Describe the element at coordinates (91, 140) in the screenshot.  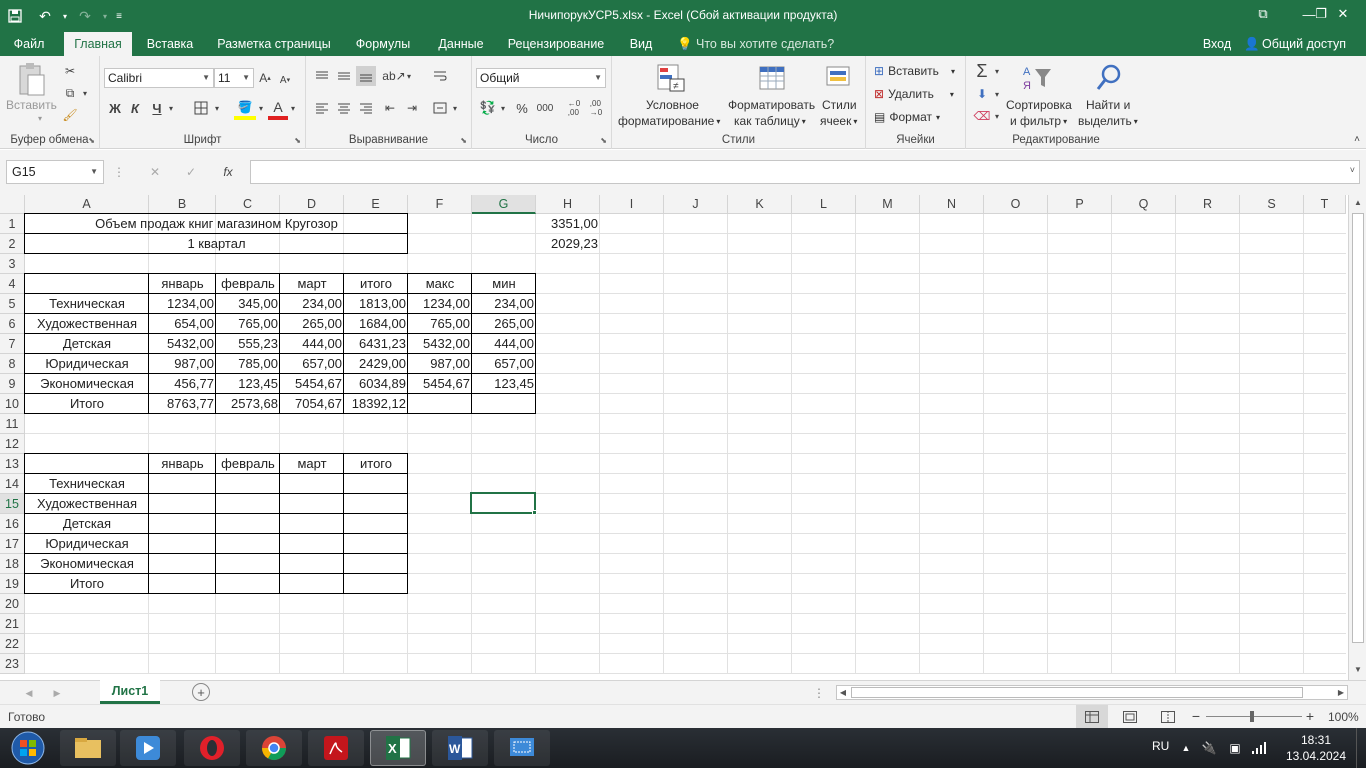
I see `clipboard-launcher-icon: ⬊` at that location.